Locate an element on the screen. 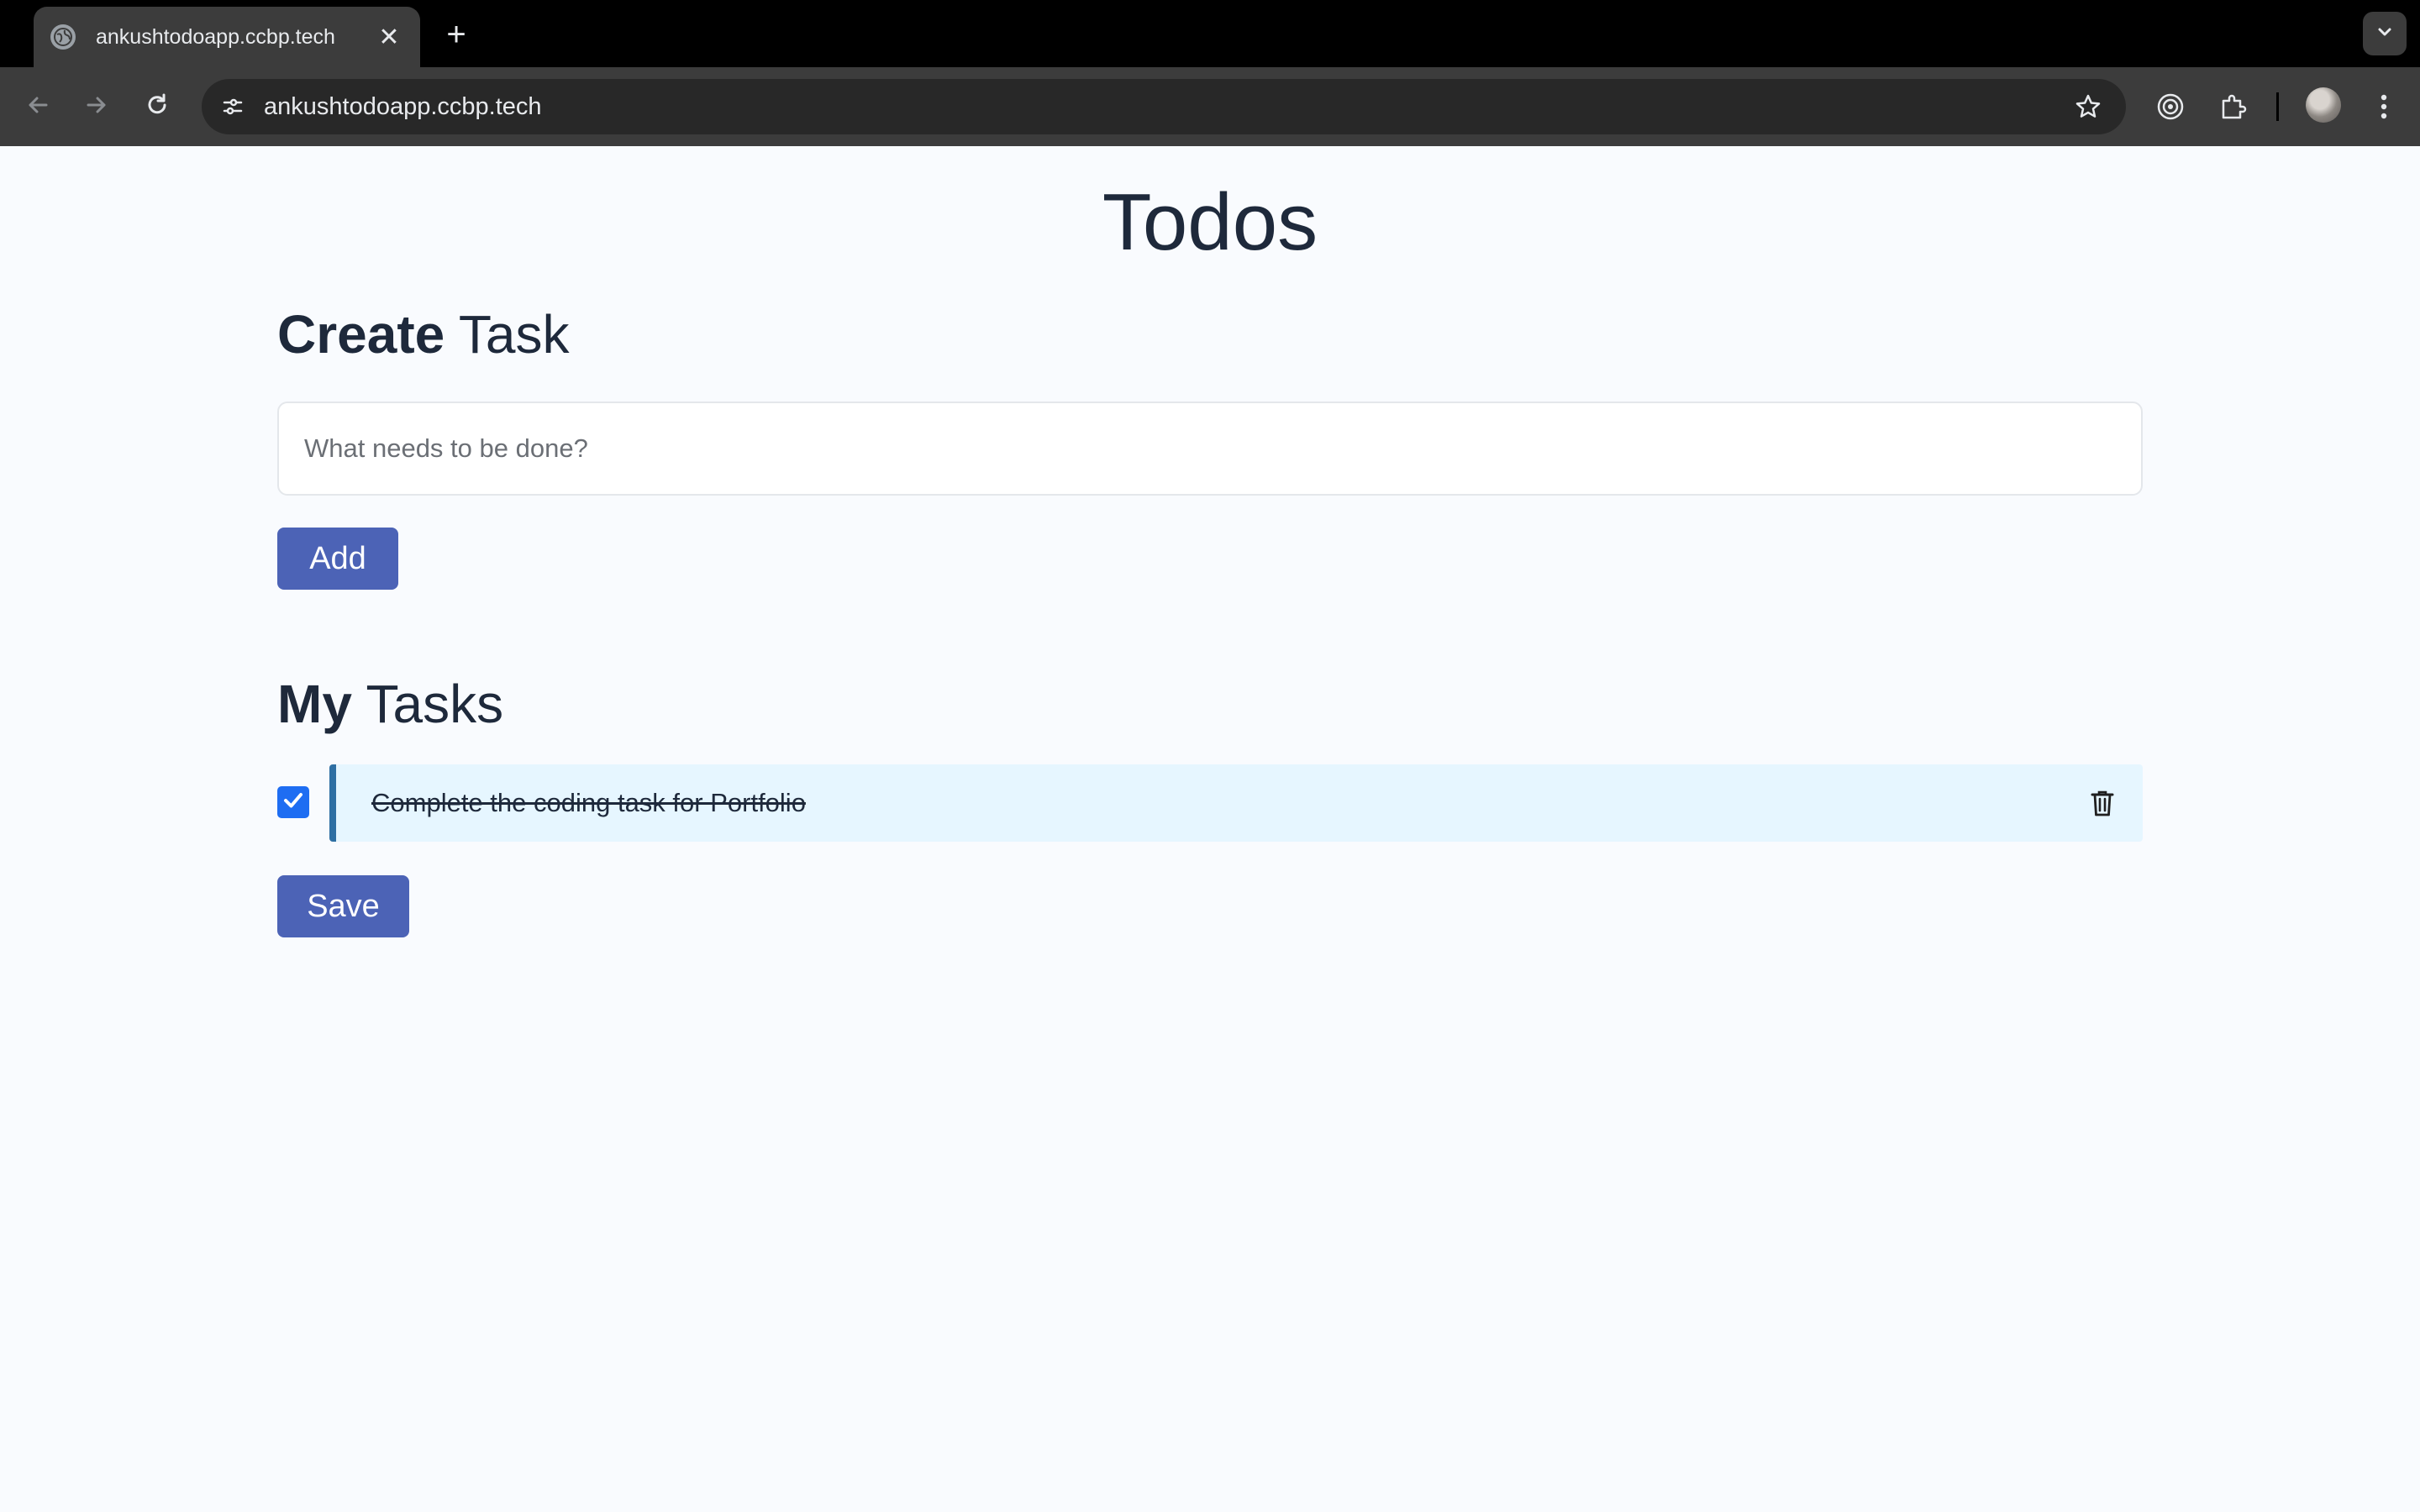 This screenshot has width=2420, height=1512. create-task-heading: Create Task is located at coordinates (423, 334).